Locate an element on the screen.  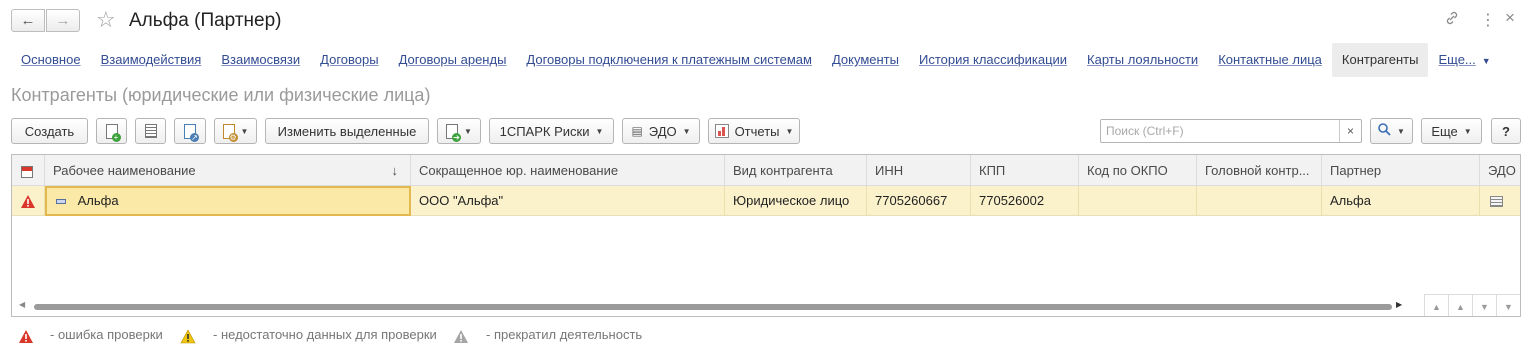
export-button: ↗ is located at coordinates (190, 131).